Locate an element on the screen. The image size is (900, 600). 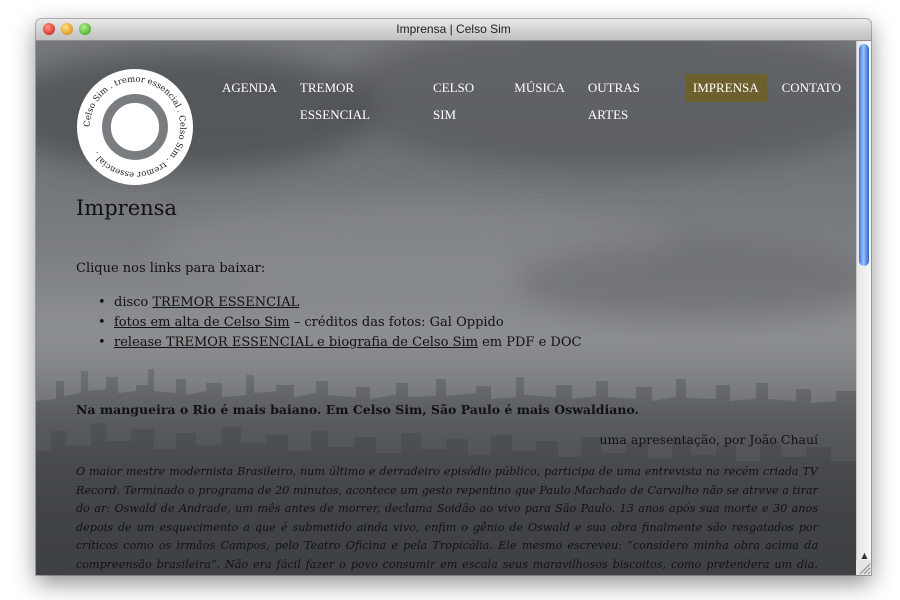
vertical-scrollbar: ▲ ▼ is located at coordinates (863, 308).